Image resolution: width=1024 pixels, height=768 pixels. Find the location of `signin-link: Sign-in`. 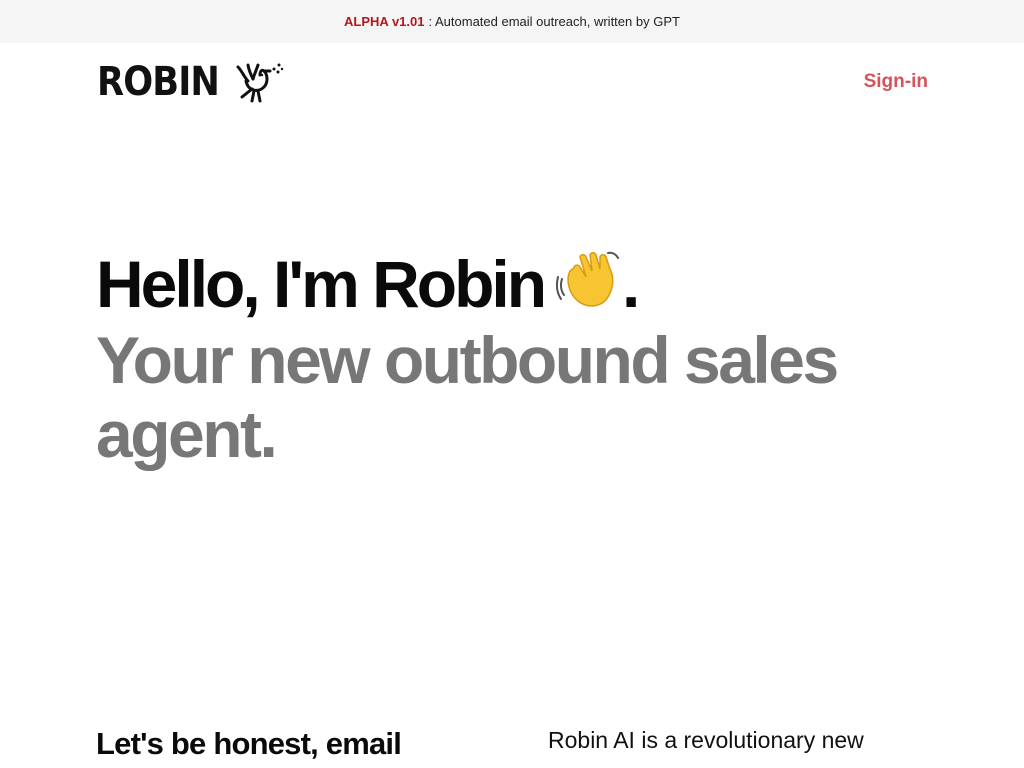

signin-link: Sign-in is located at coordinates (896, 82).